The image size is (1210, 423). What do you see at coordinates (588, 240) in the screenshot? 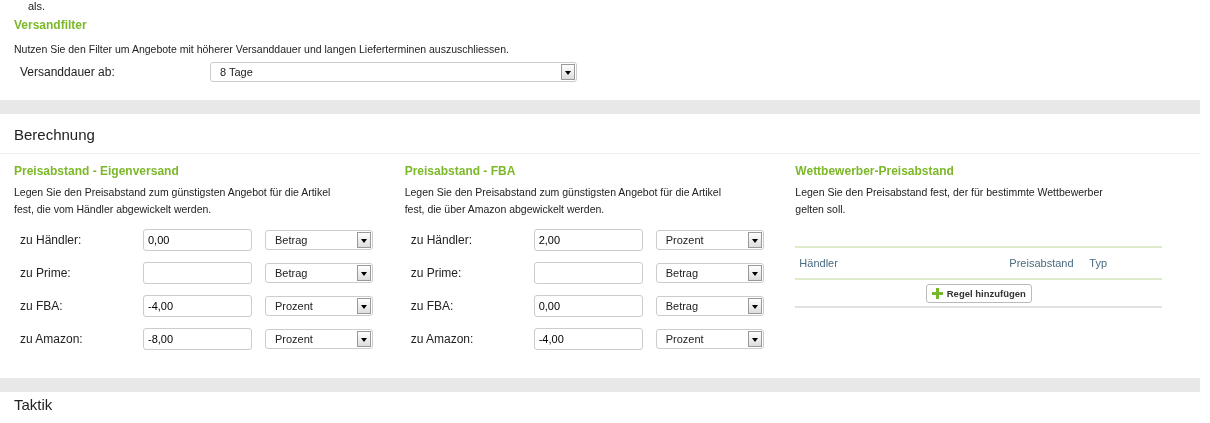
I see `input-field: 2,00` at bounding box center [588, 240].